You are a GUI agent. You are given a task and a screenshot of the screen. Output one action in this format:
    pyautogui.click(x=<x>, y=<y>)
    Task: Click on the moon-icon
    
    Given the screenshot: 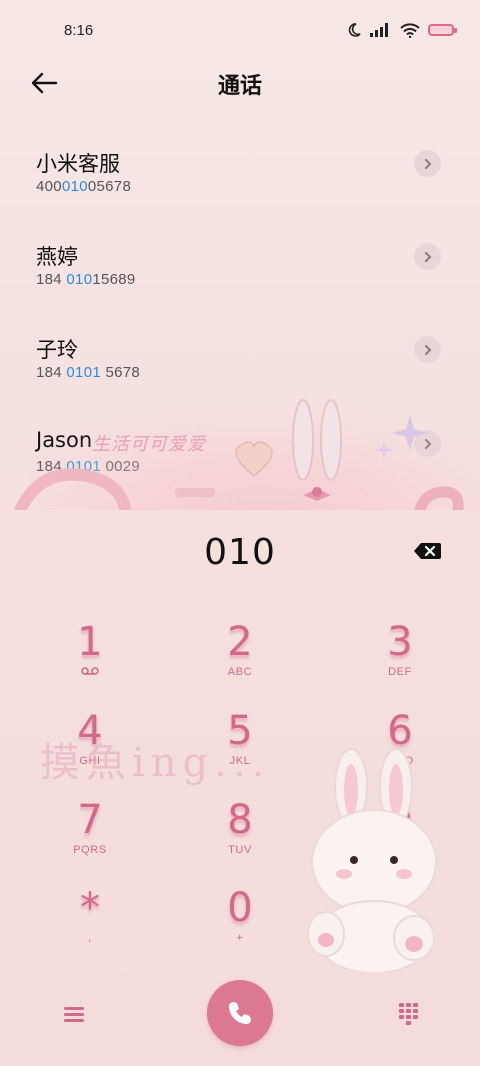 What is the action you would take?
    pyautogui.click(x=354, y=30)
    